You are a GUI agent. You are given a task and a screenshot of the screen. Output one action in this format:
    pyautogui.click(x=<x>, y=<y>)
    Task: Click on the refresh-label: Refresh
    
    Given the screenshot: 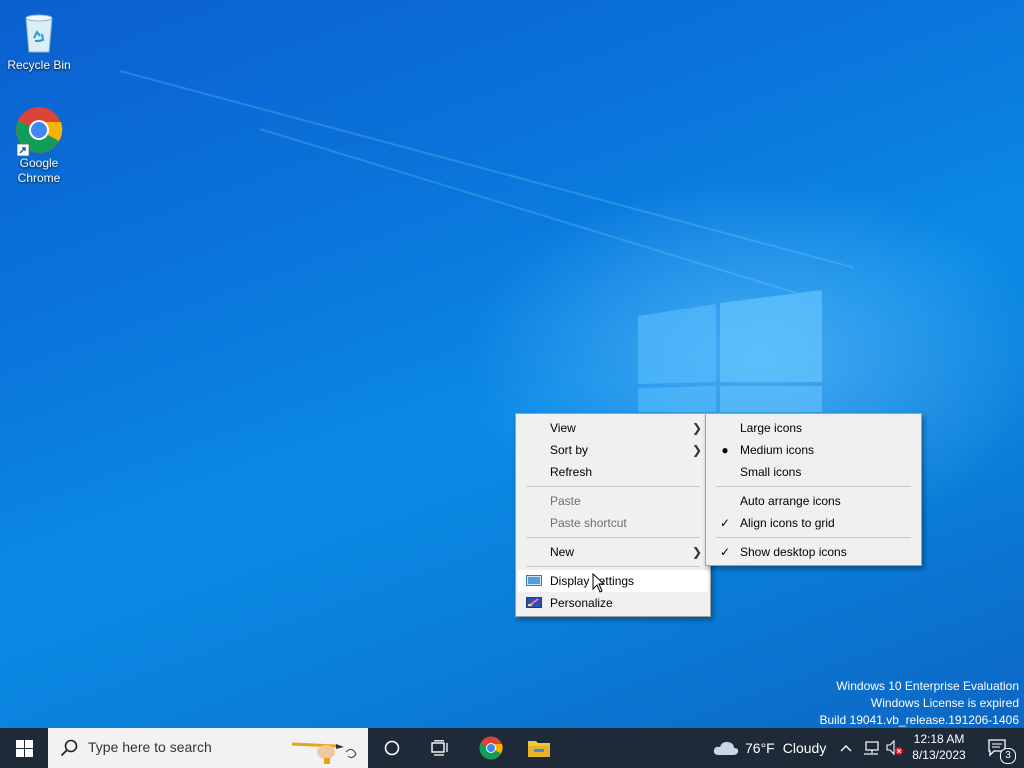 What is the action you would take?
    pyautogui.click(x=571, y=472)
    